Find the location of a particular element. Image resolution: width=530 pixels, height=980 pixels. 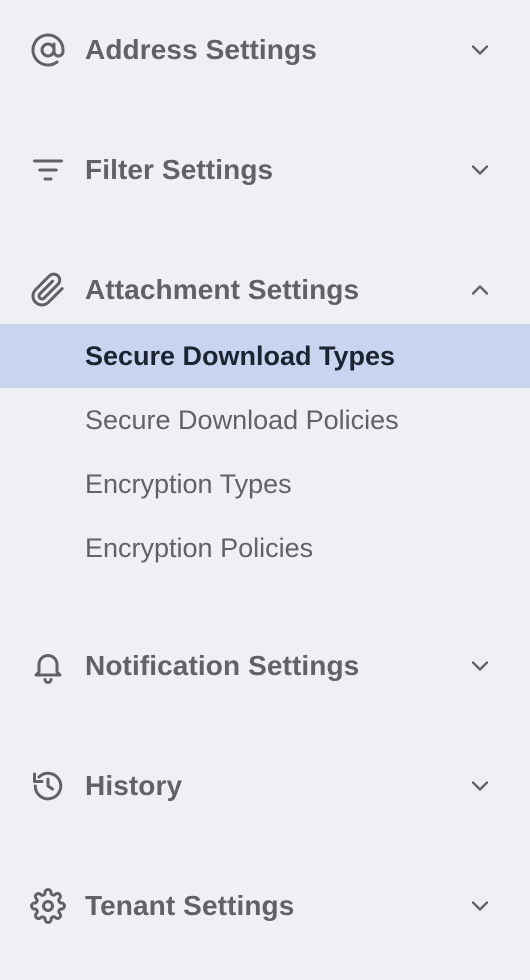

at-icon is located at coordinates (48, 50).